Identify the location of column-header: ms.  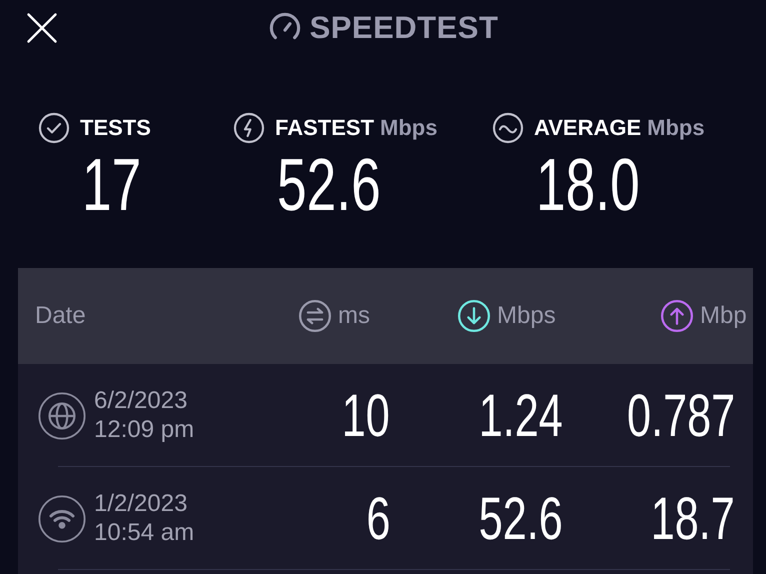
(354, 316).